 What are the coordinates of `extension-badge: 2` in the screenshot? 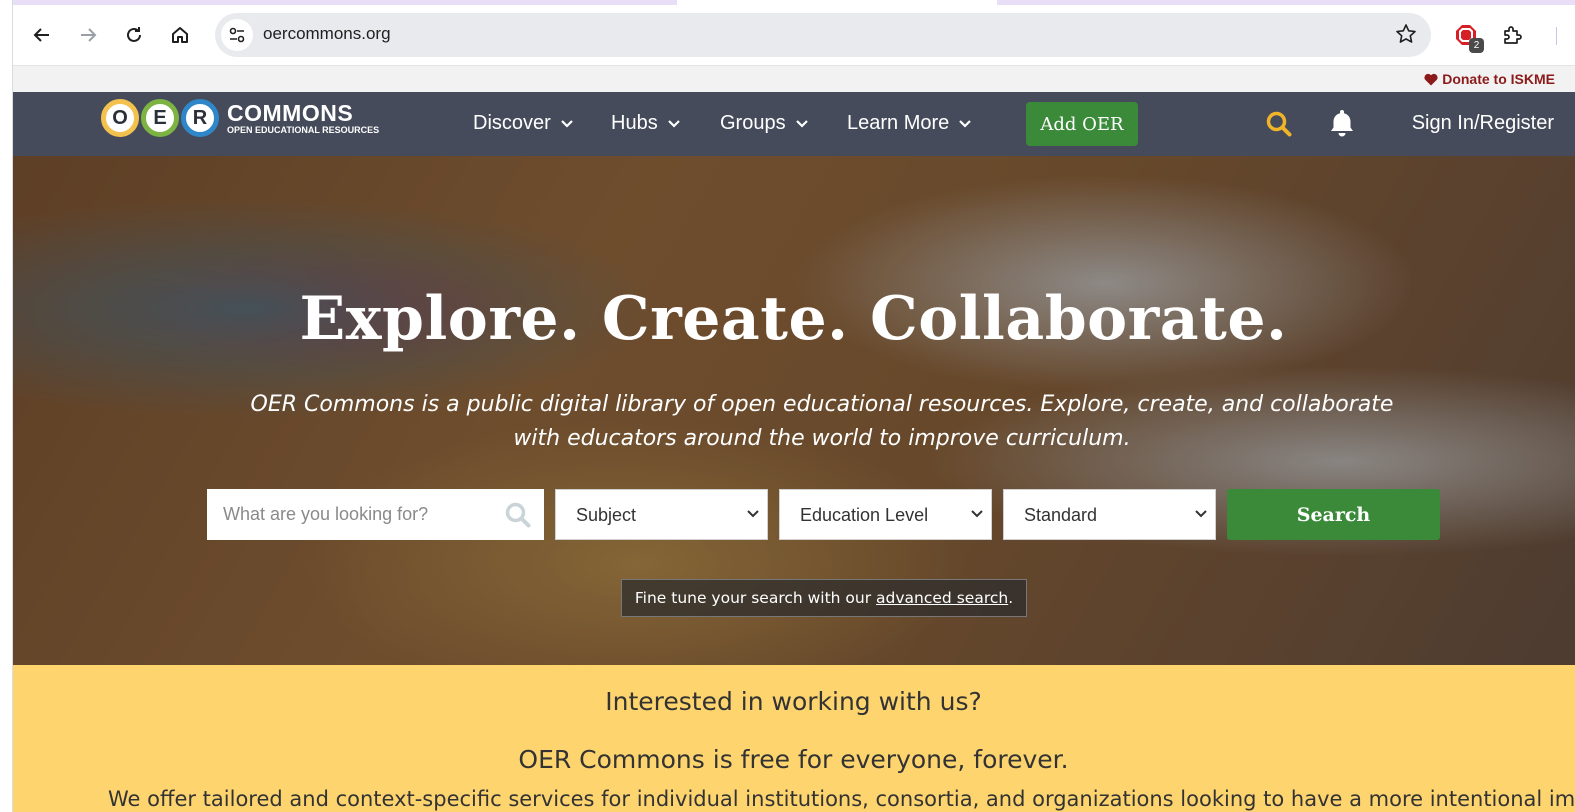 It's located at (1476, 45).